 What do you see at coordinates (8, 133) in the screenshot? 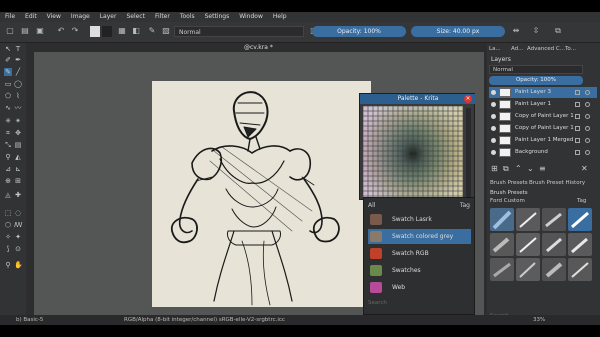
I see `crop-tool-icon: ⌗` at bounding box center [8, 133].